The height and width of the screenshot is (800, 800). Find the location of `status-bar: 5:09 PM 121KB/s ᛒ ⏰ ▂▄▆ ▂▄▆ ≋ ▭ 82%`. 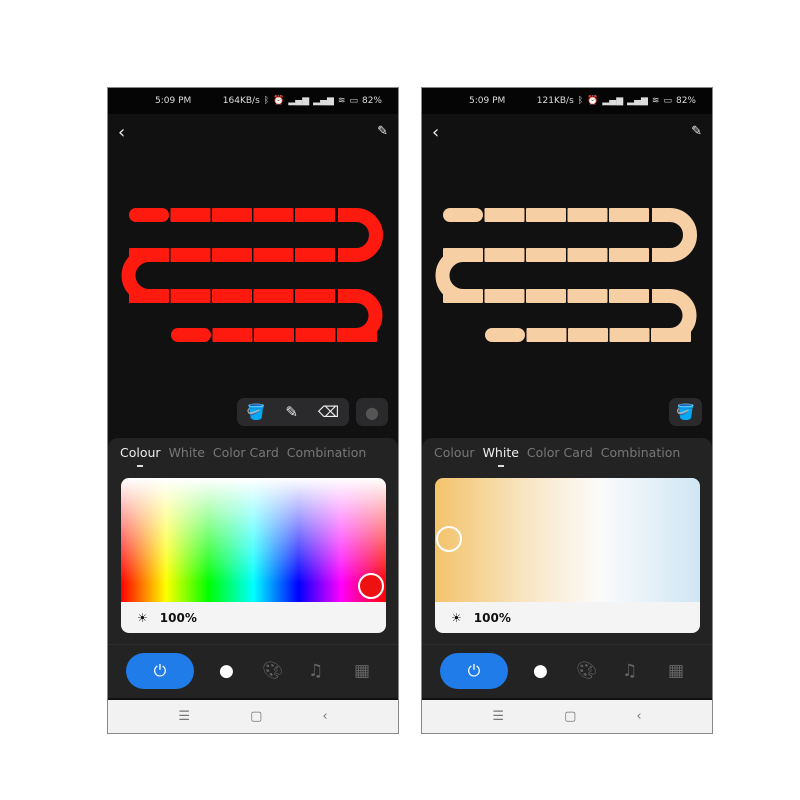

status-bar: 5:09 PM 121KB/s ᛒ ⏰ ▂▄▆ ▂▄▆ ≋ ▭ 82% is located at coordinates (567, 101).